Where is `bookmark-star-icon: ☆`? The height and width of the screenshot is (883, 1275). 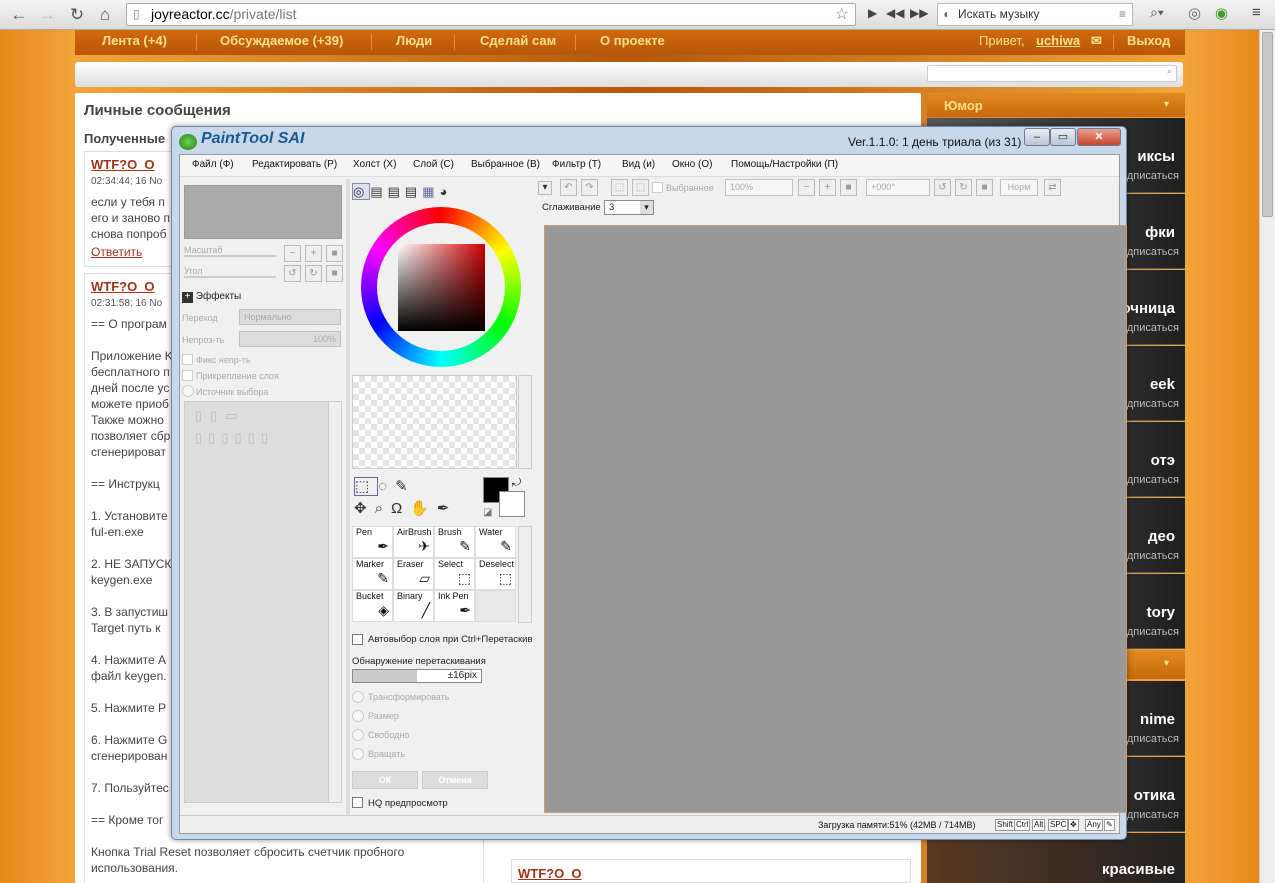 bookmark-star-icon: ☆ is located at coordinates (842, 14).